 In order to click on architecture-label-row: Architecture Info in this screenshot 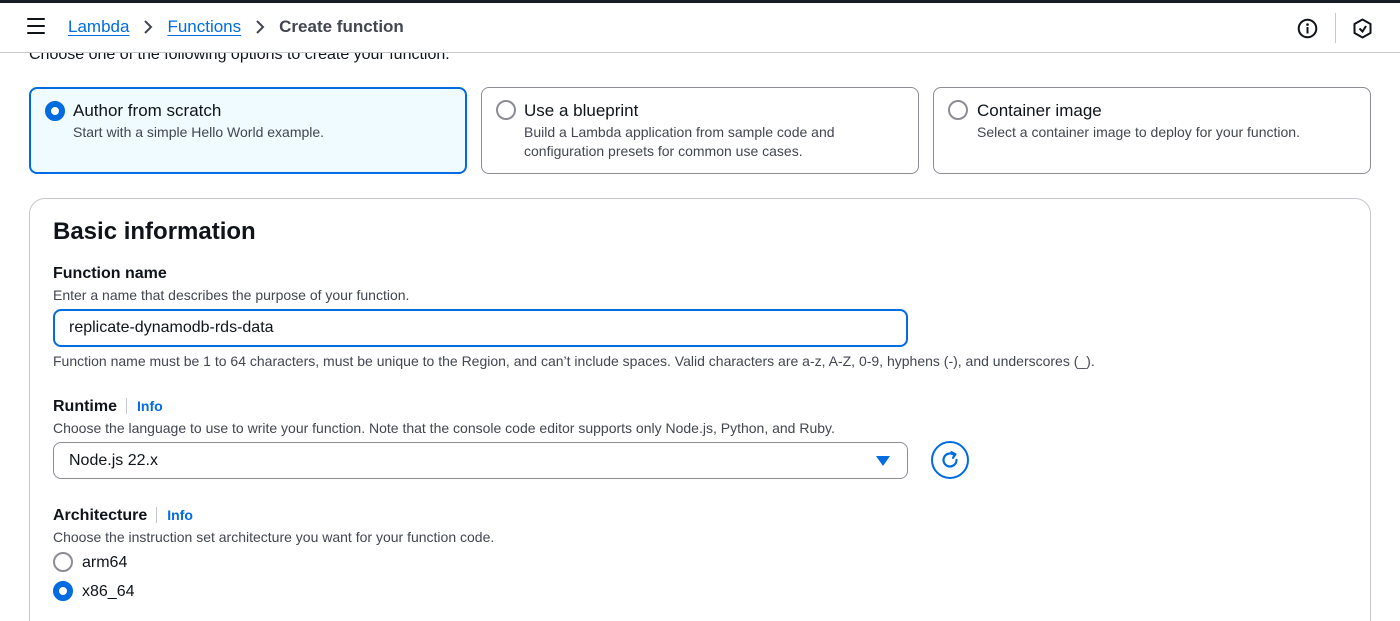, I will do `click(123, 516)`.